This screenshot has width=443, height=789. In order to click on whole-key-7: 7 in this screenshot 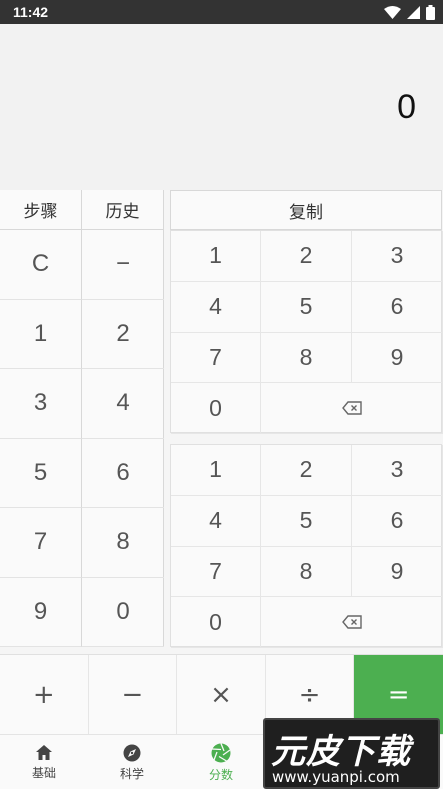, I will do `click(41, 543)`.